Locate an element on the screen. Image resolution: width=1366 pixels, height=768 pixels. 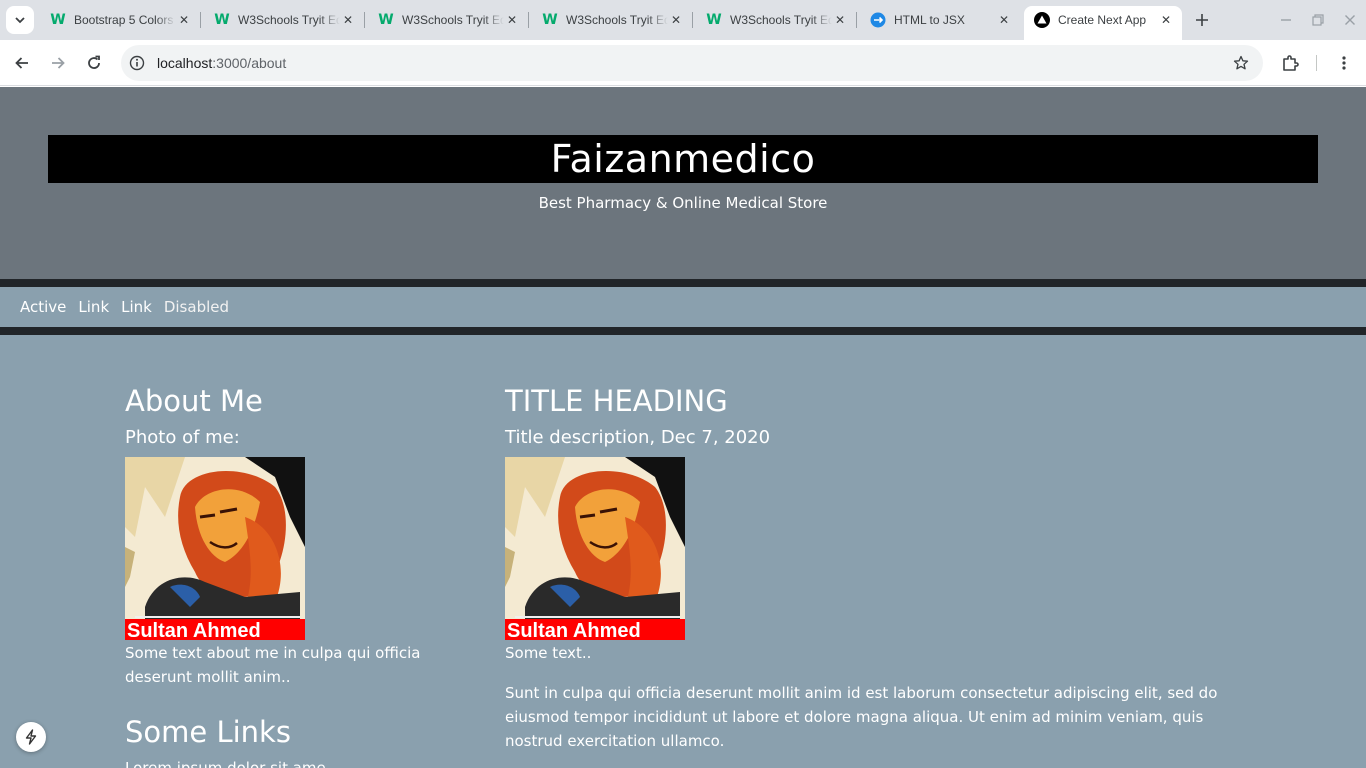
lightning-icon is located at coordinates (31, 737).